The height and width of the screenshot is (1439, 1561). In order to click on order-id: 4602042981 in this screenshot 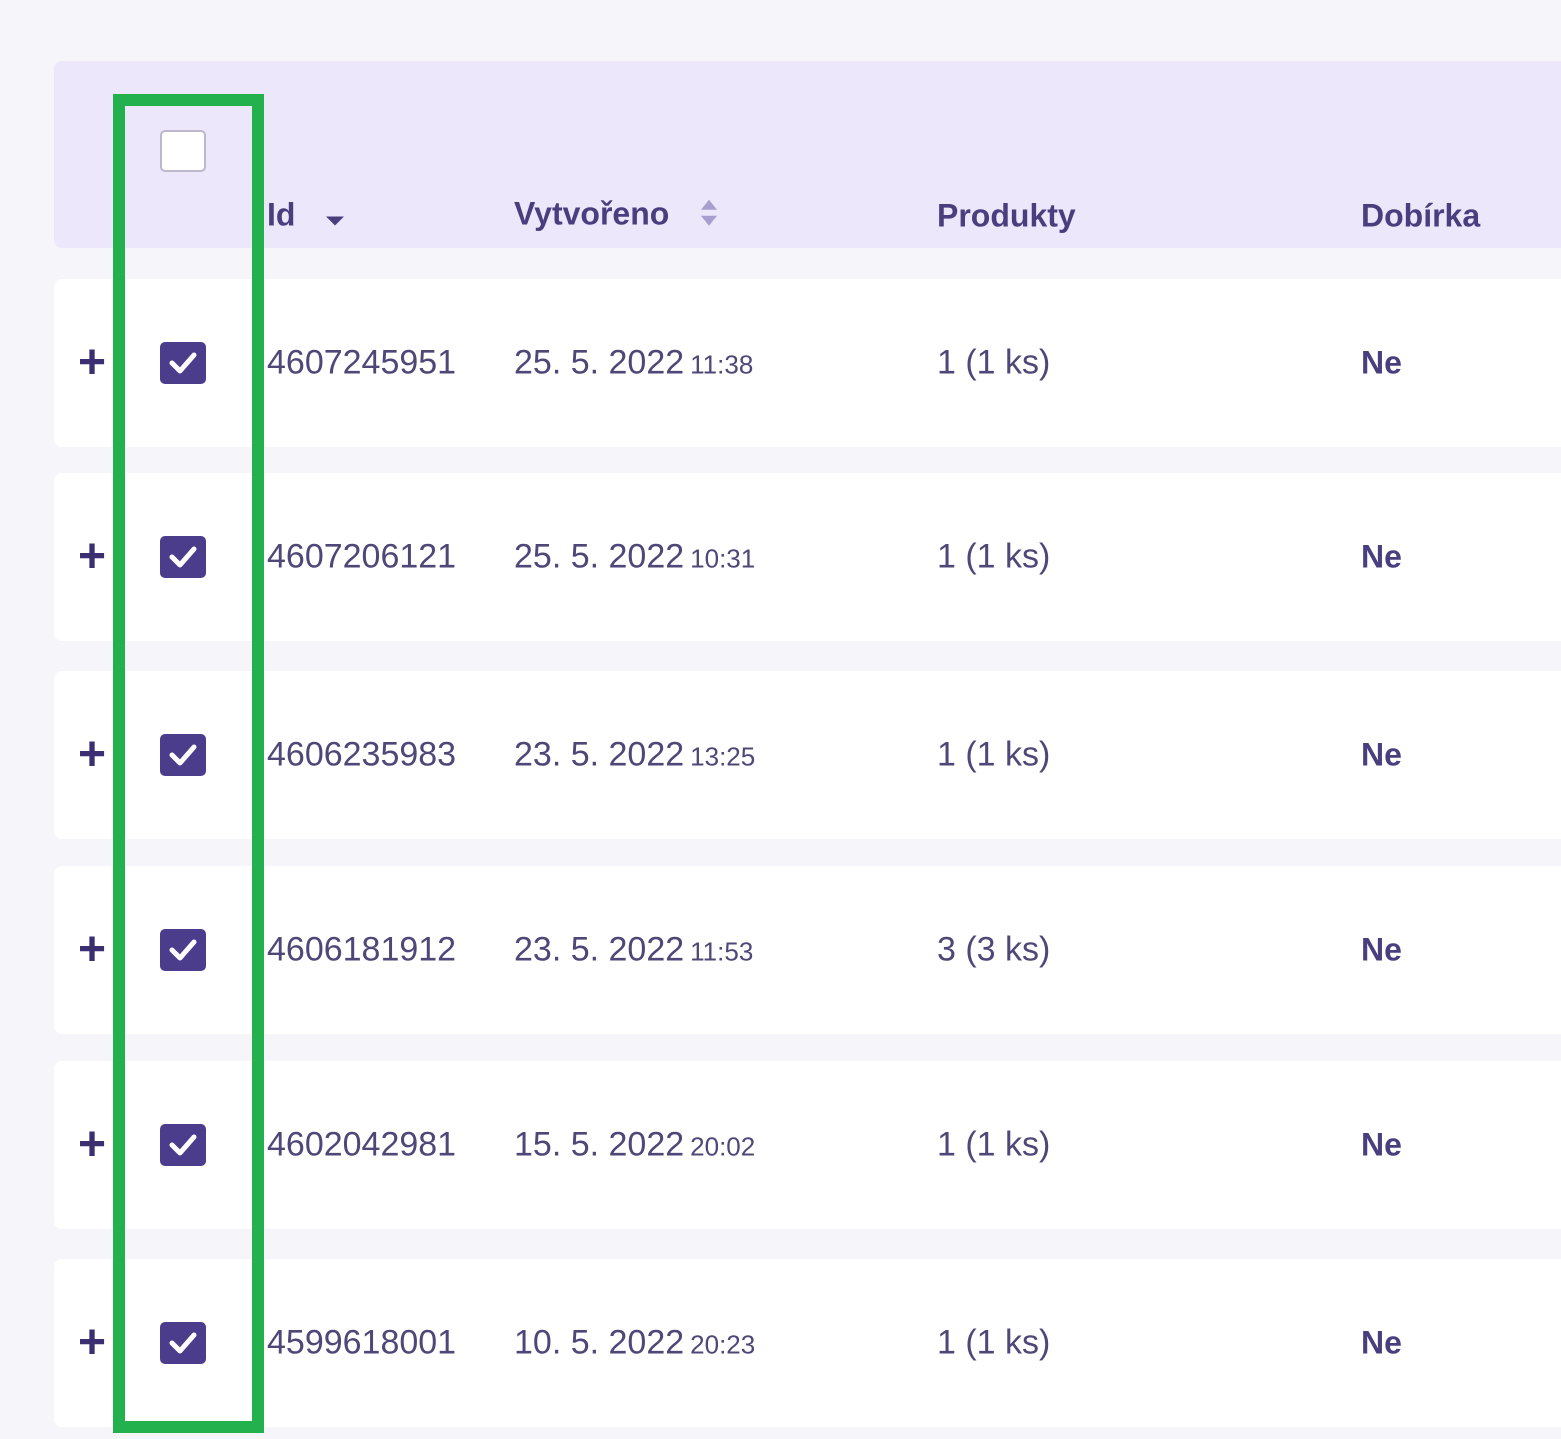, I will do `click(362, 1144)`.